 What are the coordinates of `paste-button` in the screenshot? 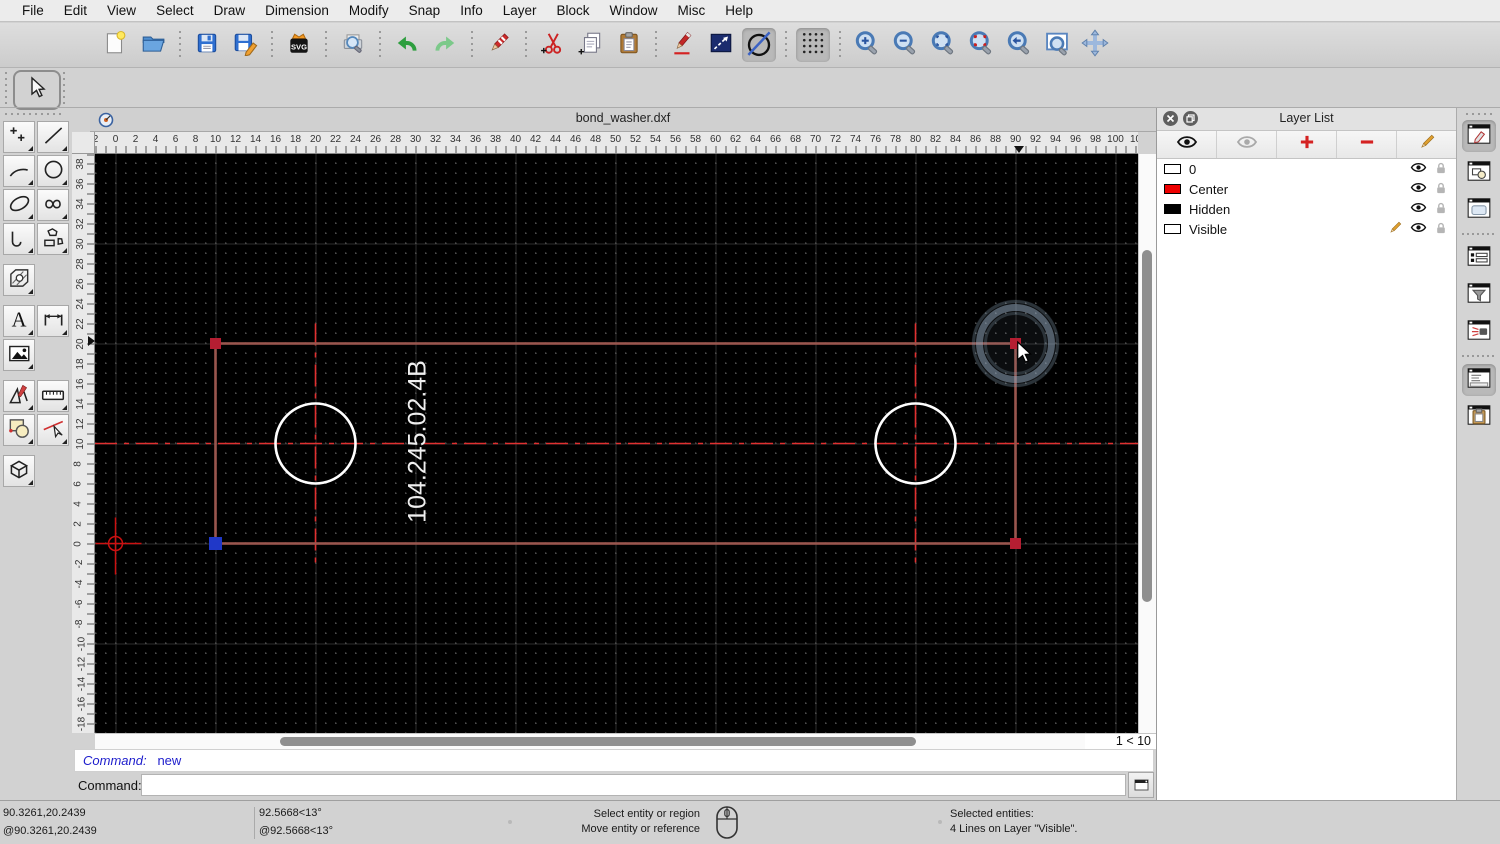 It's located at (629, 45).